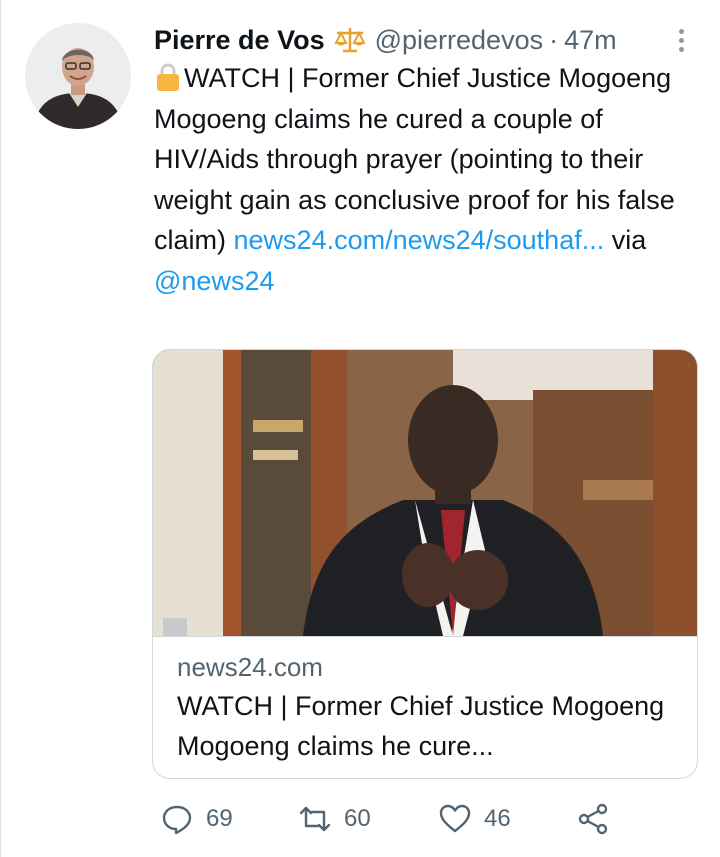  I want to click on retweet-button: 60, so click(334, 819).